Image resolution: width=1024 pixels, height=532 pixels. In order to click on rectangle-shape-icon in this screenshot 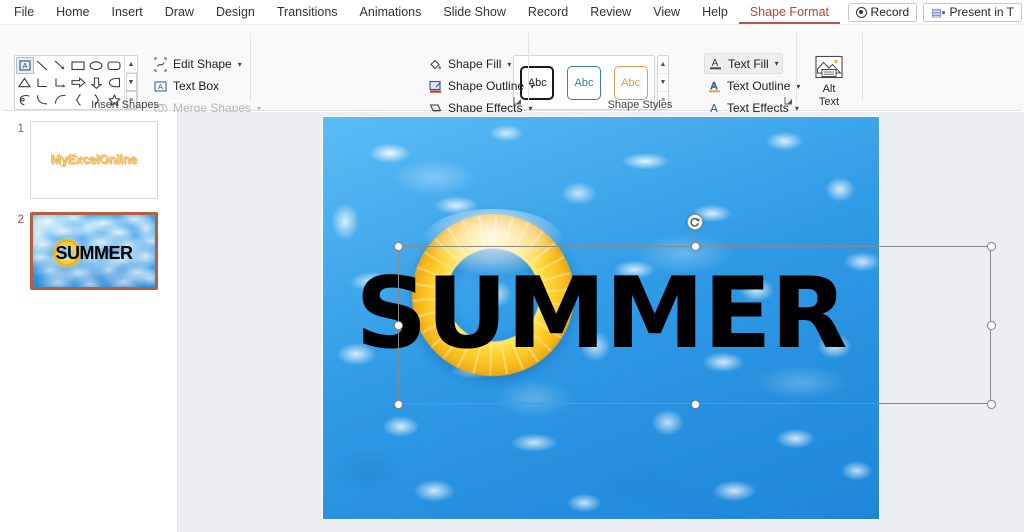, I will do `click(79, 65)`.